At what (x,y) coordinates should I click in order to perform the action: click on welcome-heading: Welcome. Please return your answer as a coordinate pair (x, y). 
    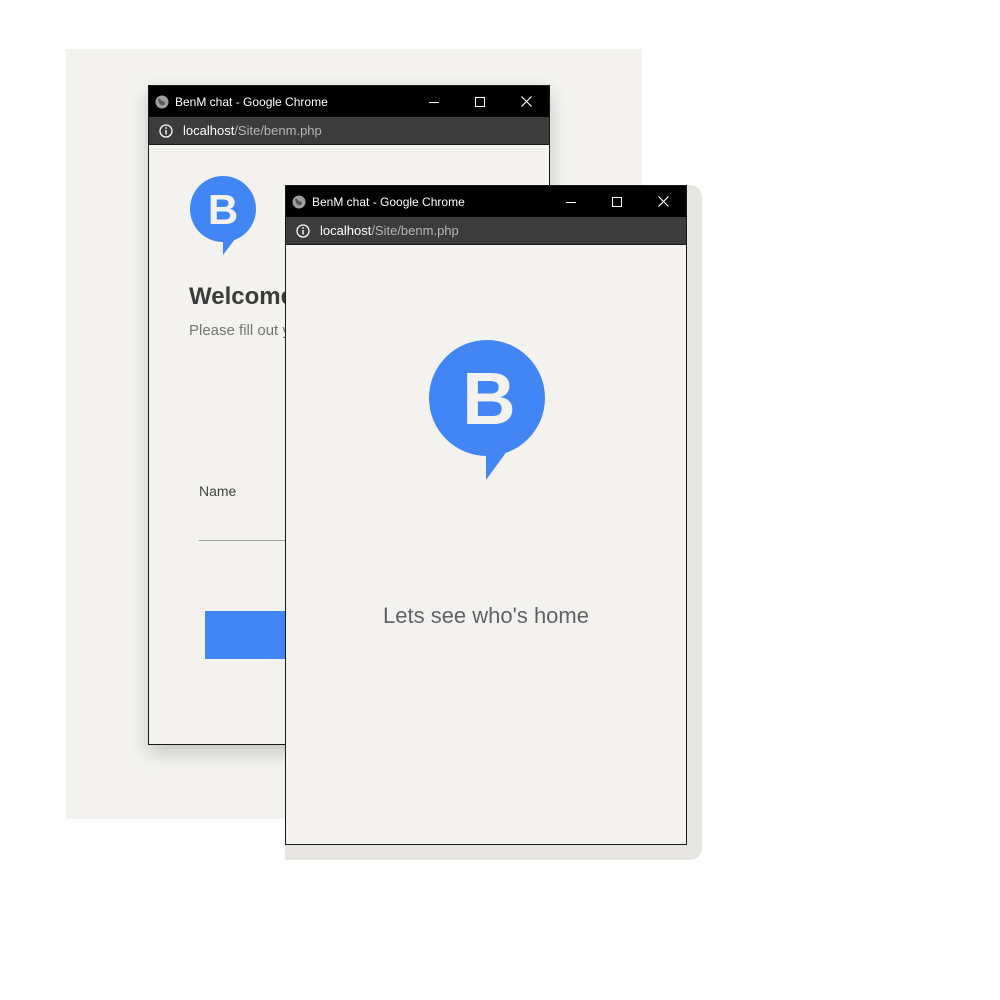
    Looking at the image, I should click on (241, 296).